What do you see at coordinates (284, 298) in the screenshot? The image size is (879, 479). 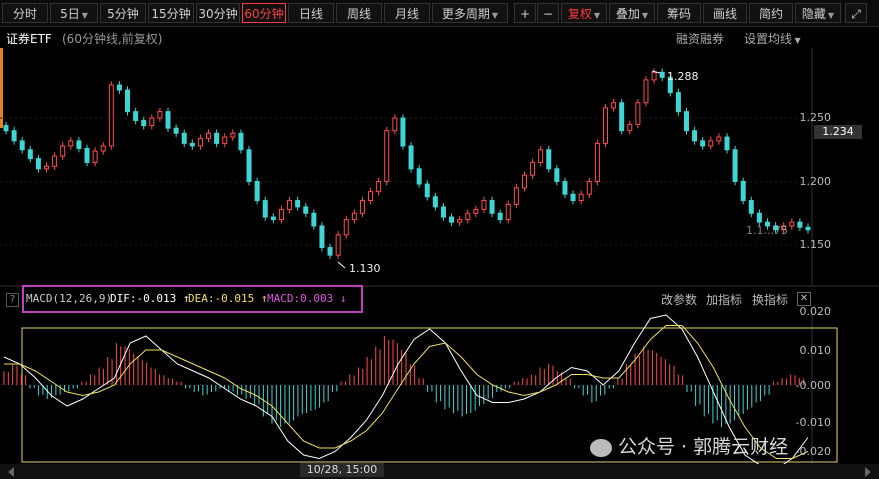 I see `macd-label: MACD:` at bounding box center [284, 298].